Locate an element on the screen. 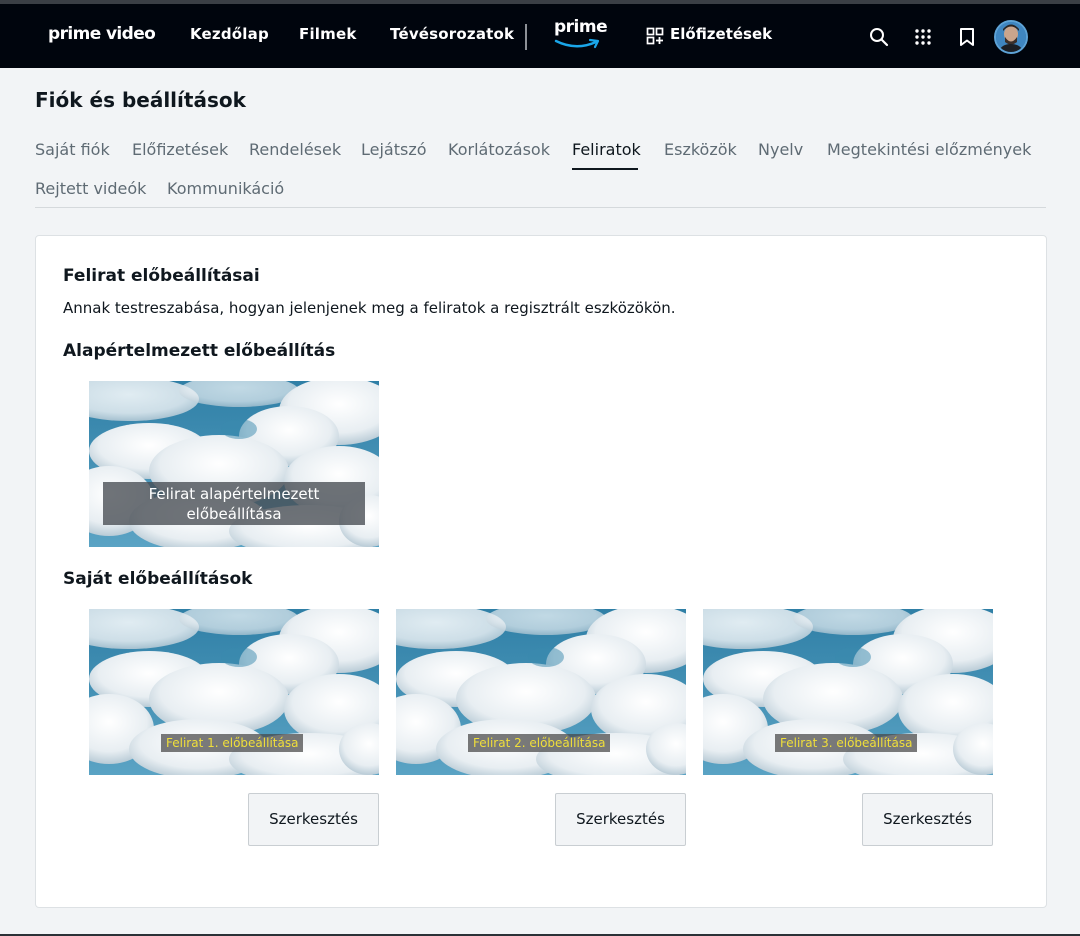  tab-hidden-videos: Rejtett videók is located at coordinates (90, 188).